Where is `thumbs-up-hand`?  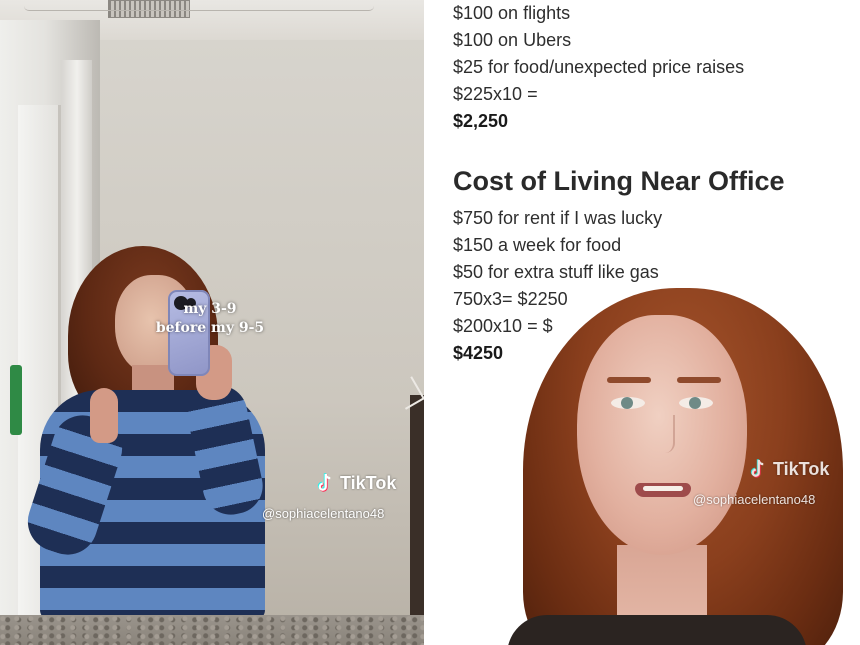 thumbs-up-hand is located at coordinates (104, 415).